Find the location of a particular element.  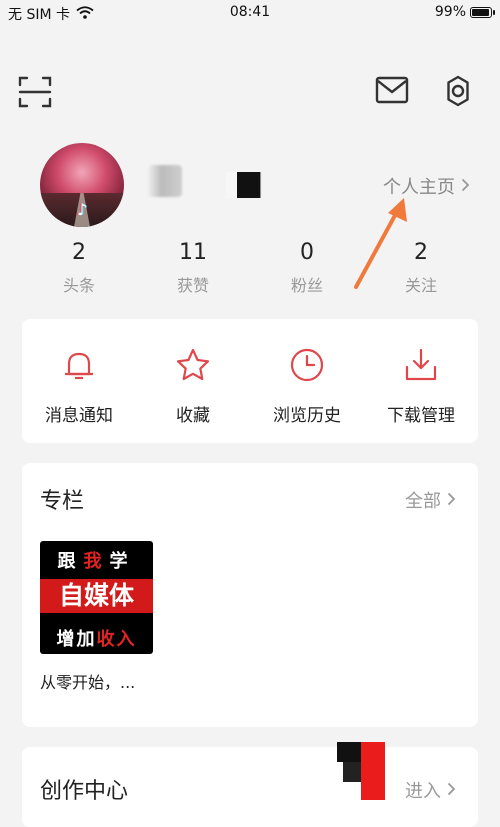

stat-fans: 0 粉丝 is located at coordinates (307, 267).